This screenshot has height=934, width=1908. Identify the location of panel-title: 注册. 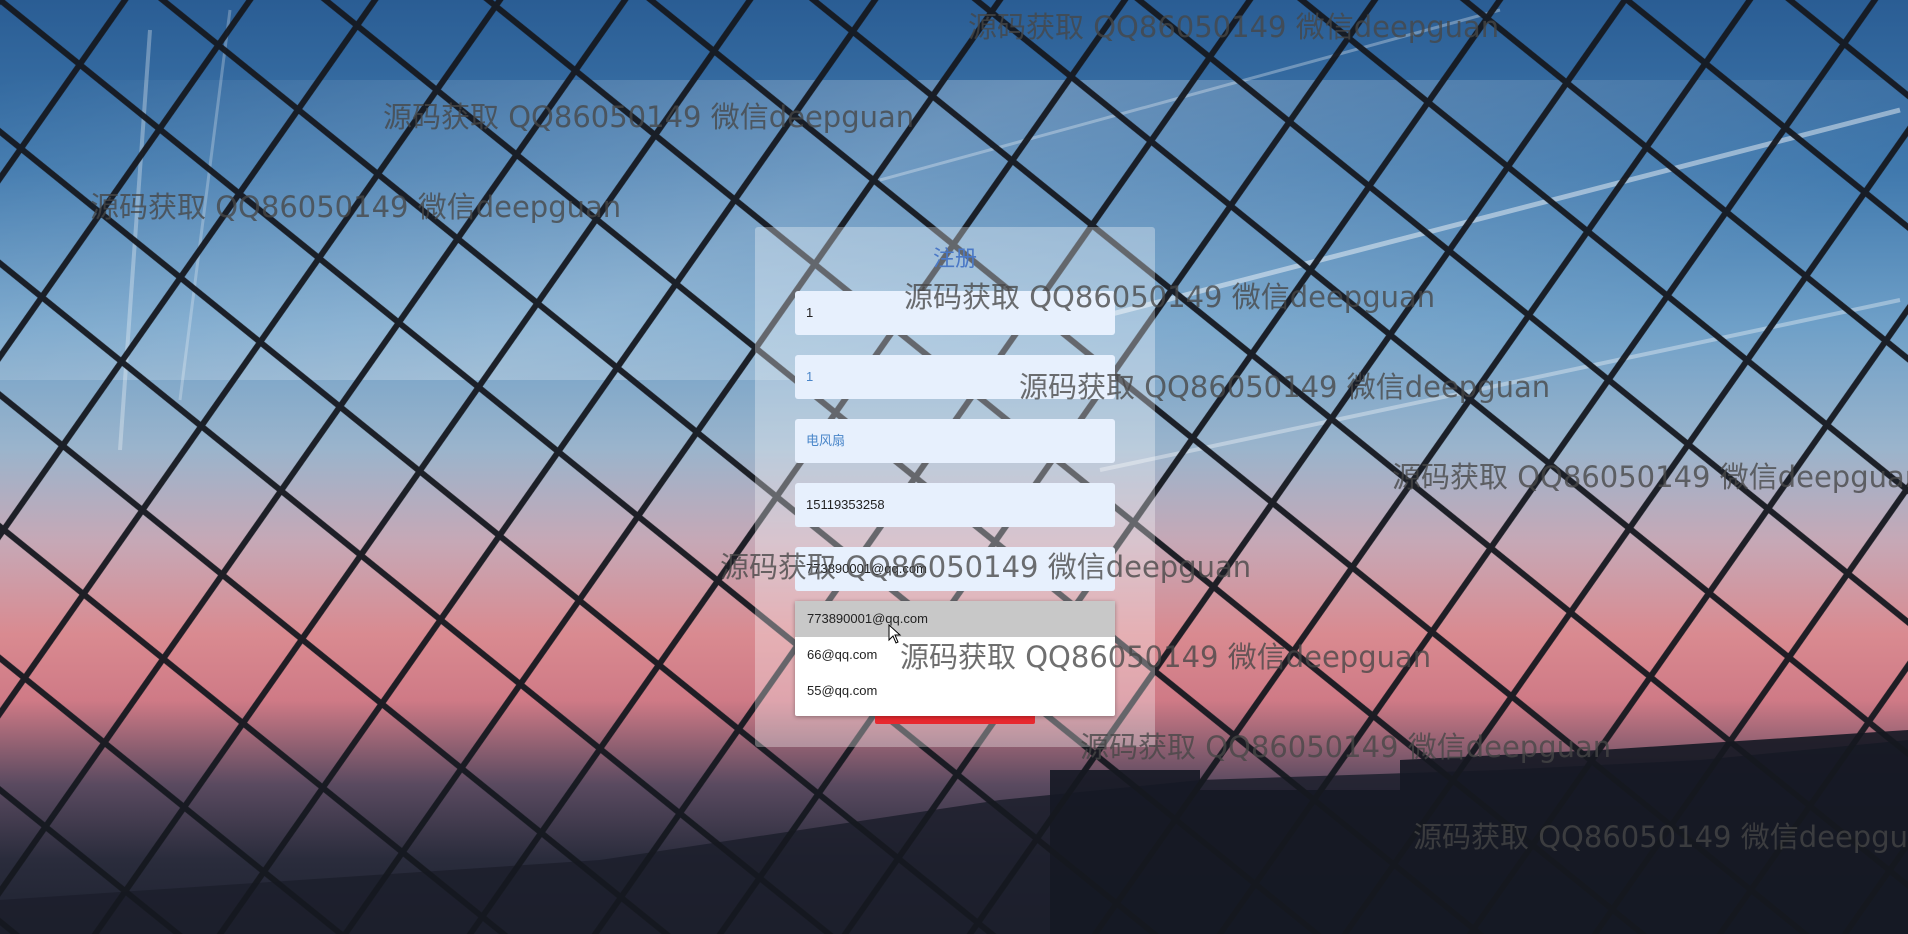
(954, 259).